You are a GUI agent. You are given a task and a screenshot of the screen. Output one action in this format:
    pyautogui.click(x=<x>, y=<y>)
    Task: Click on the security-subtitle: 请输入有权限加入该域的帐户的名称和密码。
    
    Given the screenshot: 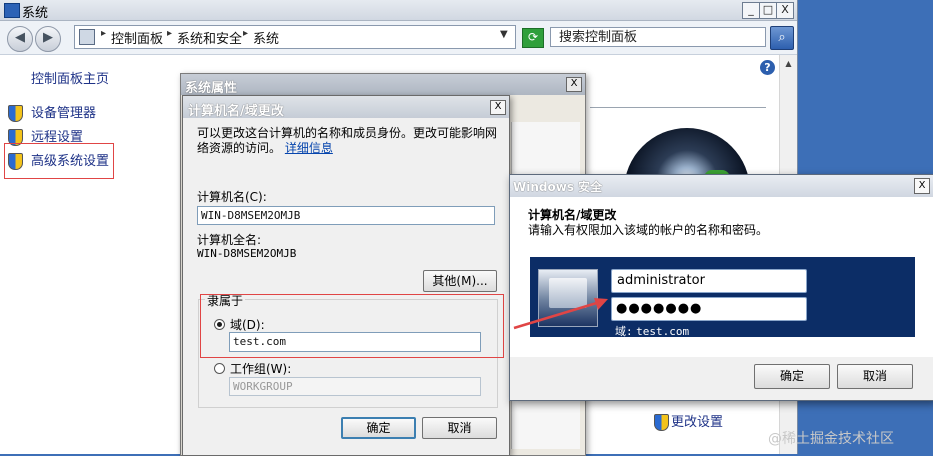 What is the action you would take?
    pyautogui.click(x=648, y=230)
    